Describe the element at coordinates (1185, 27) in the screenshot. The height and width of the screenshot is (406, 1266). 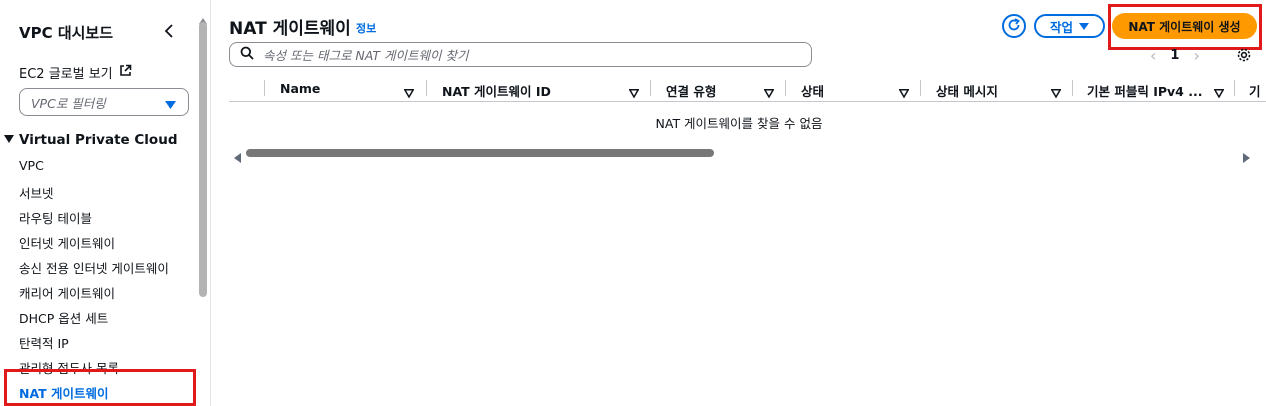
I see `highlight-box-create-button` at that location.